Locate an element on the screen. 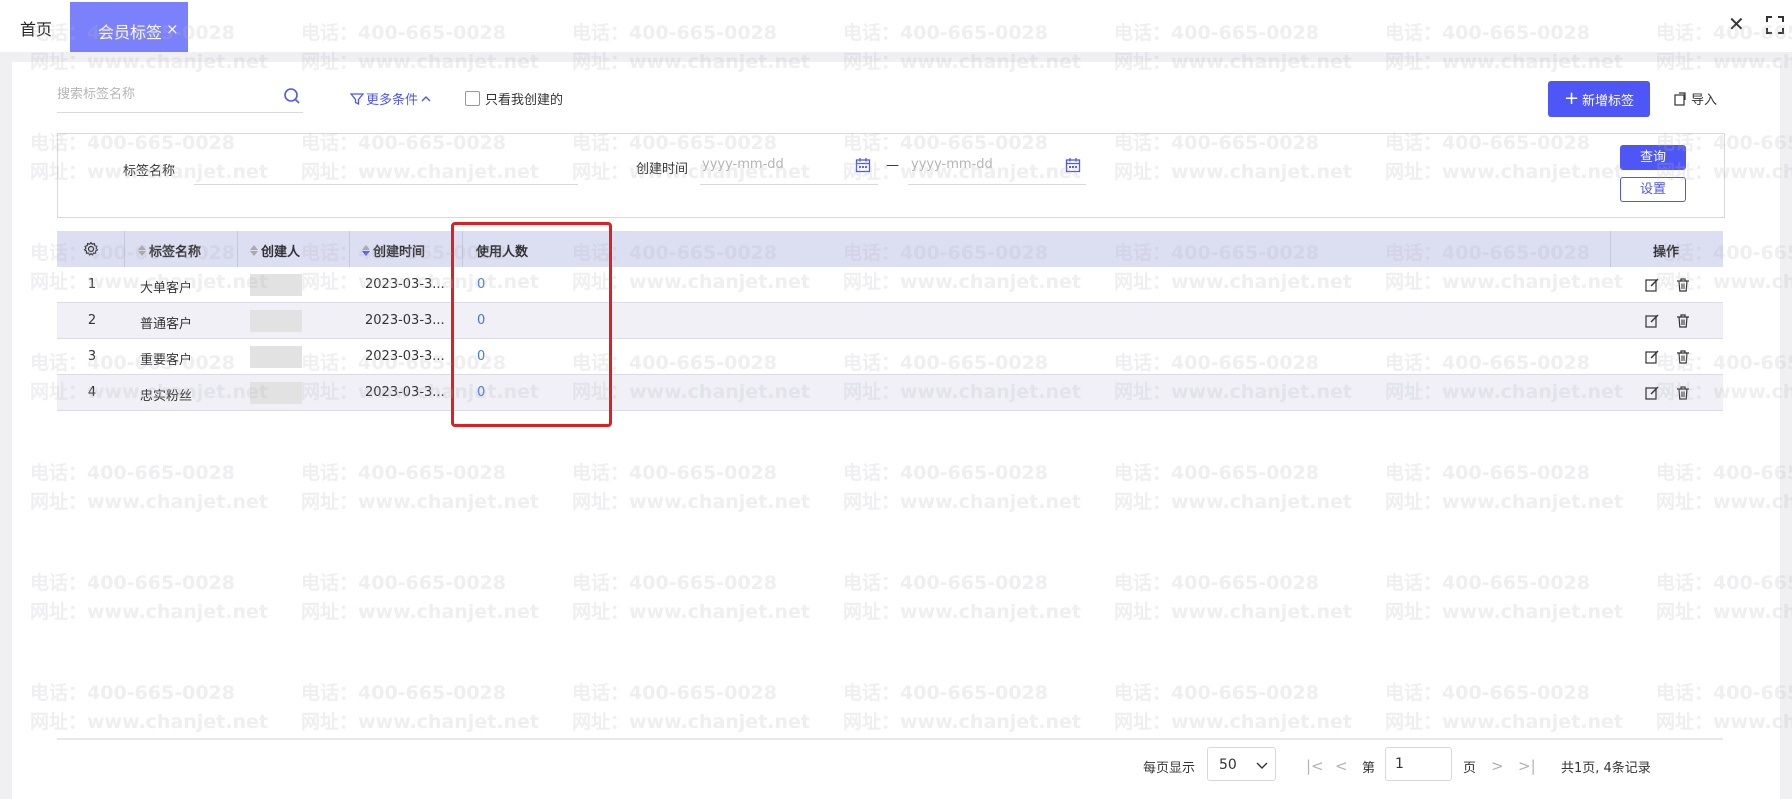 This screenshot has width=1792, height=799. window-close-icon: ✕ is located at coordinates (1736, 24).